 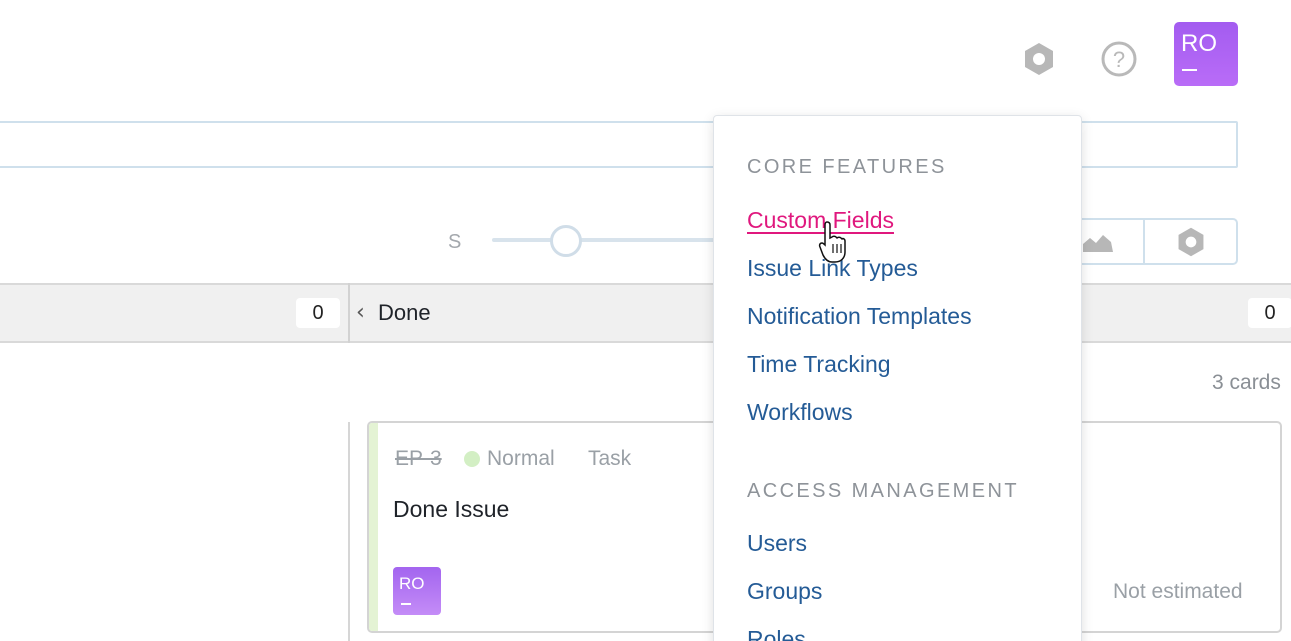 I want to click on menu-item-users: Users, so click(x=777, y=543).